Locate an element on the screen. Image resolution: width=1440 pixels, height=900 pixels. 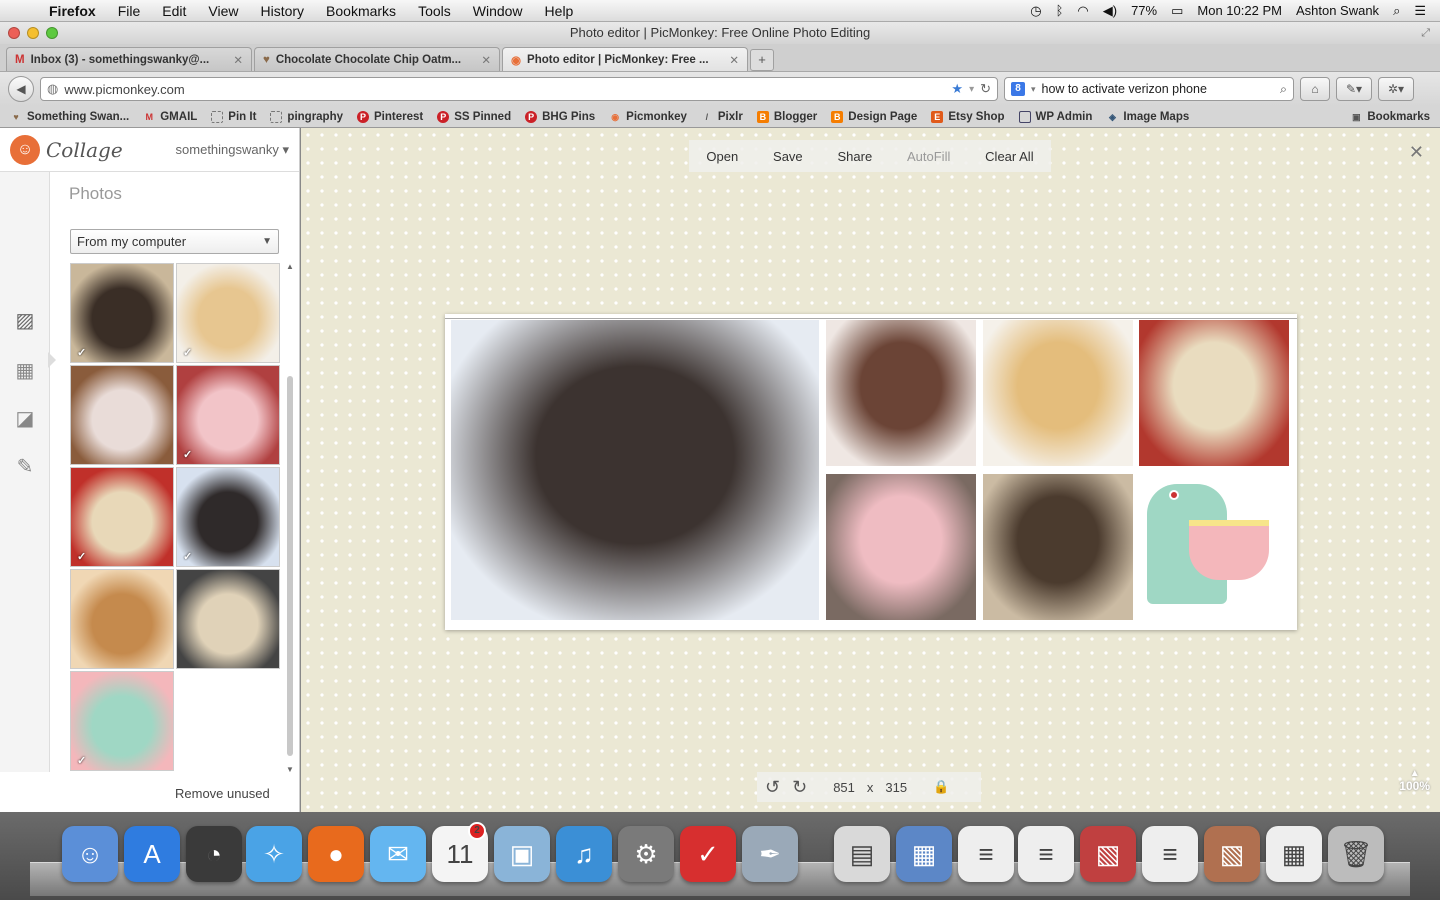
search-icon: ⌕ is located at coordinates (1283, 89).